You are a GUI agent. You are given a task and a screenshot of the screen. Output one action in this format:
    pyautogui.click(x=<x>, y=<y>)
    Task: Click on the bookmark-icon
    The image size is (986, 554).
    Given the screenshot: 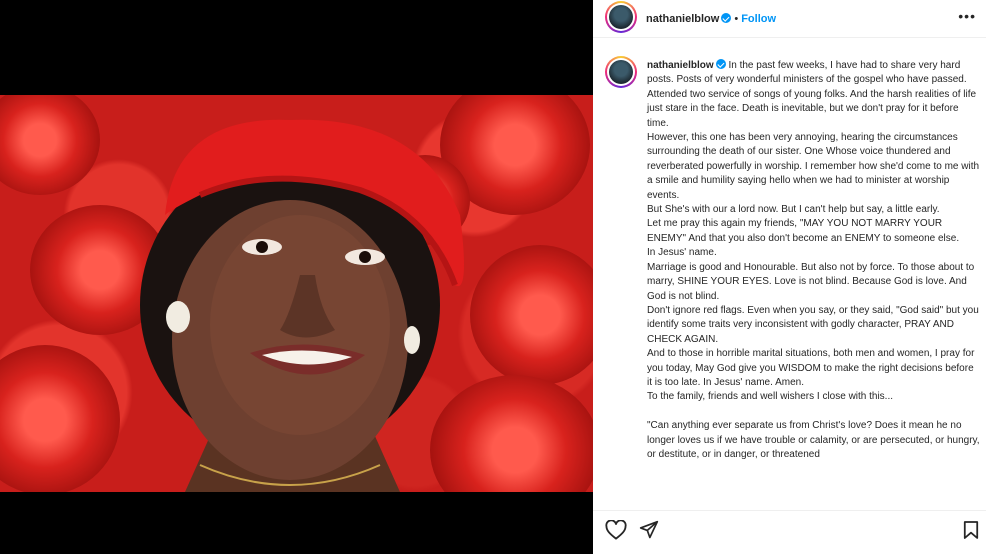 What is the action you would take?
    pyautogui.click(x=971, y=530)
    